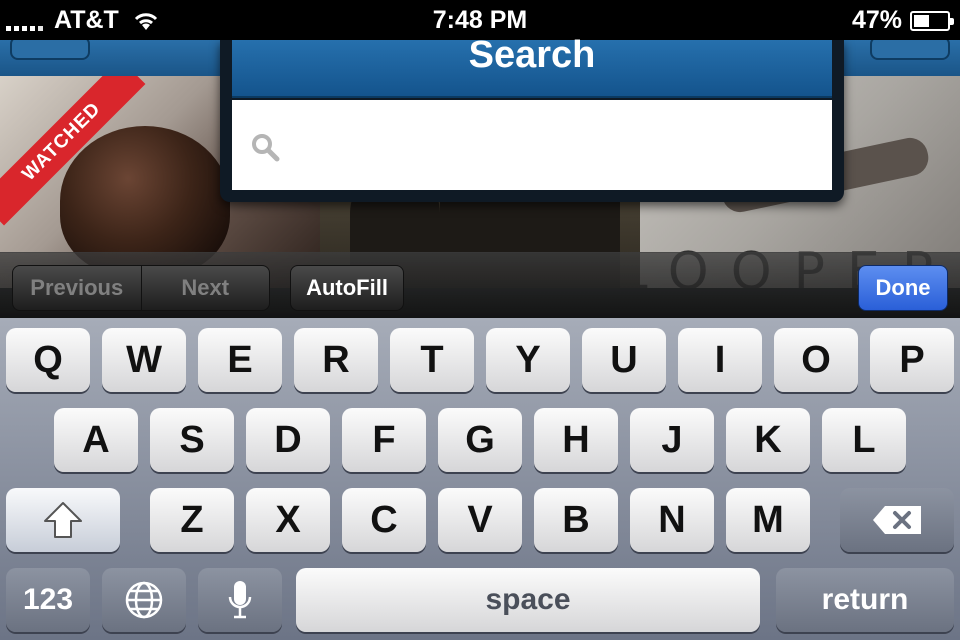 The height and width of the screenshot is (640, 960). Describe the element at coordinates (720, 360) in the screenshot. I see `key-i: I` at that location.